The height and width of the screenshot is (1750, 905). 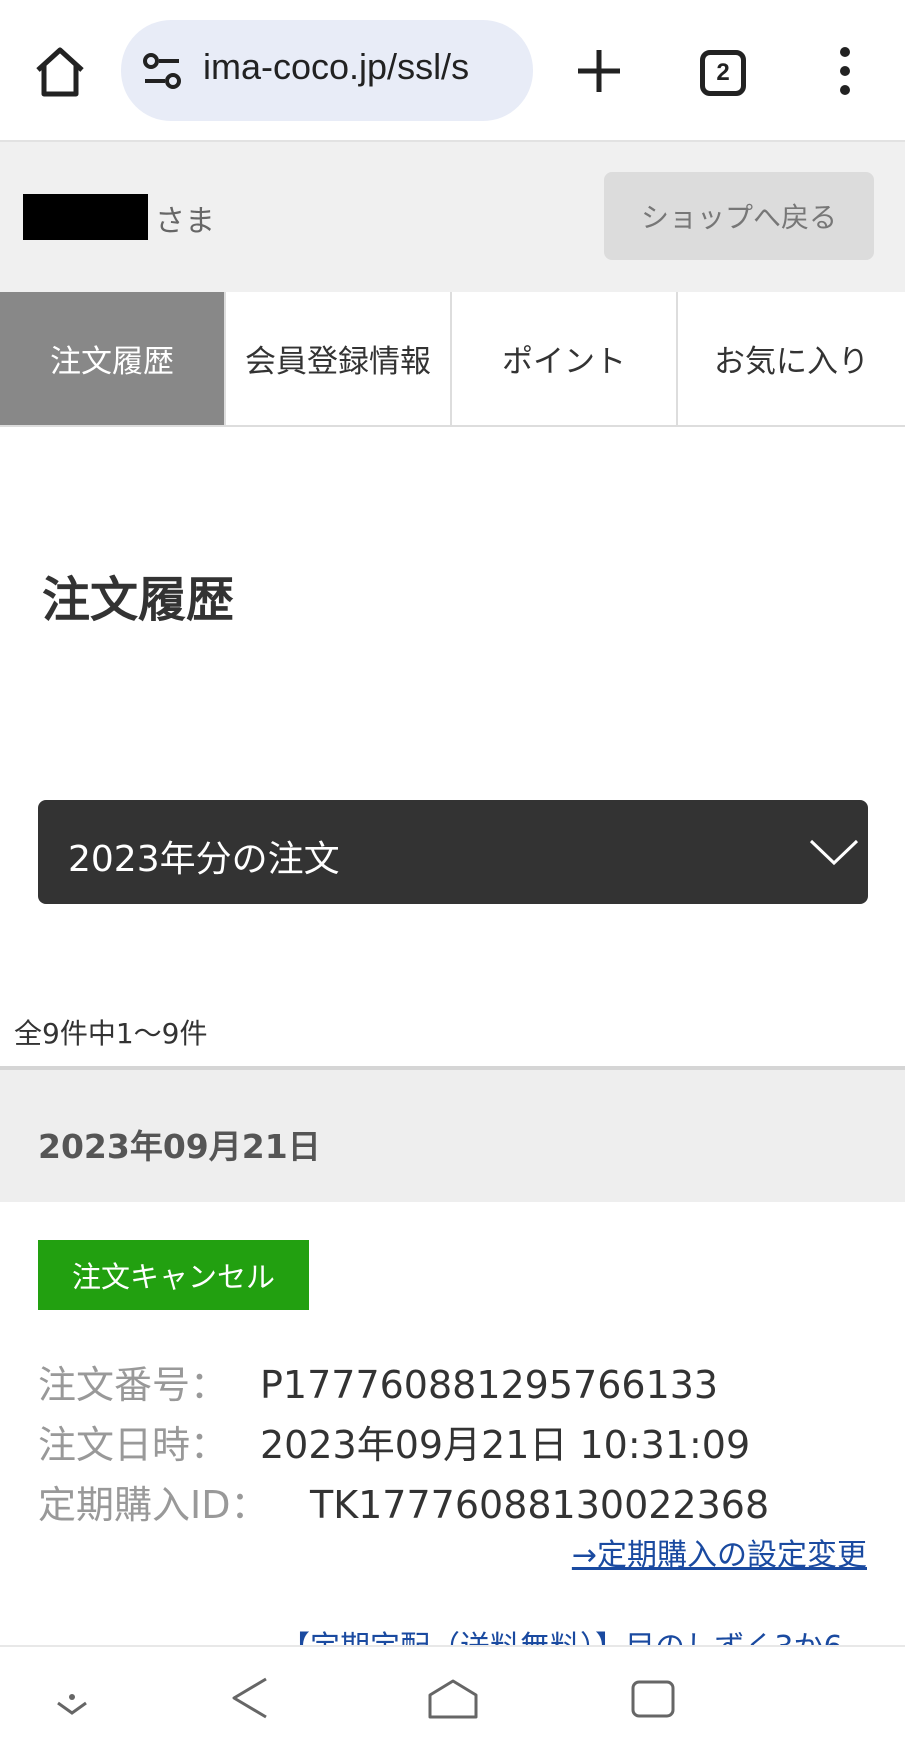 What do you see at coordinates (339, 358) in the screenshot?
I see `tab-member-info: 会員登録情報` at bounding box center [339, 358].